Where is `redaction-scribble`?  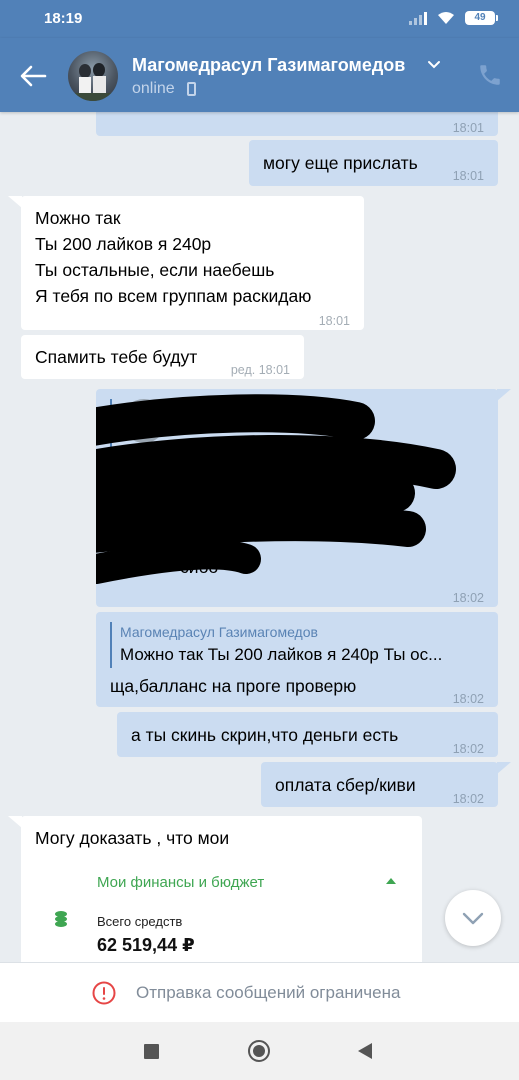
redaction-scribble is located at coordinates (276, 489).